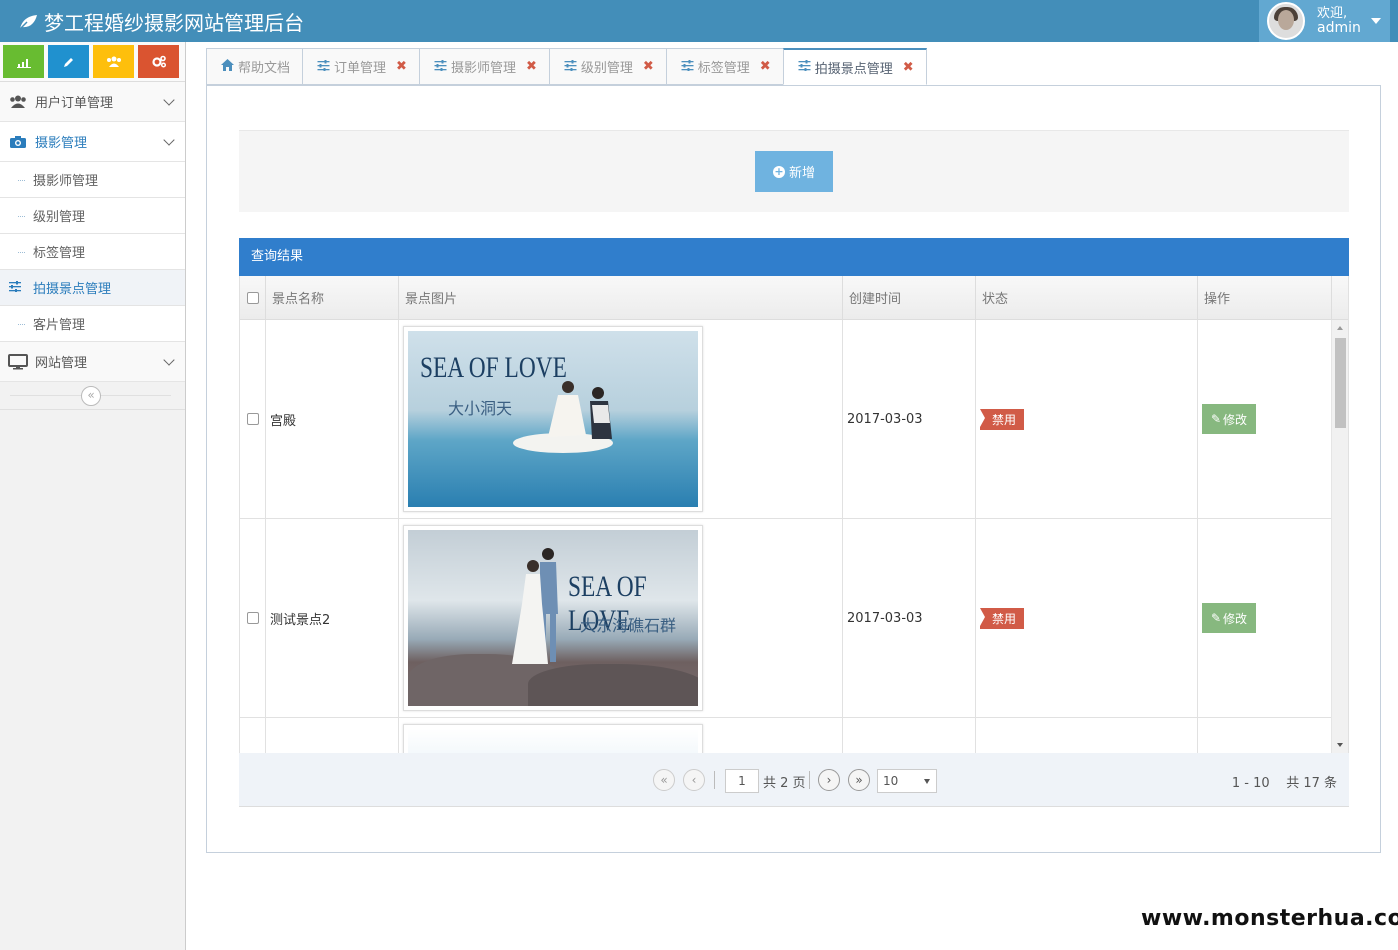 This screenshot has height=950, width=1398. What do you see at coordinates (1339, 28) in the screenshot?
I see `user-name: admin` at bounding box center [1339, 28].